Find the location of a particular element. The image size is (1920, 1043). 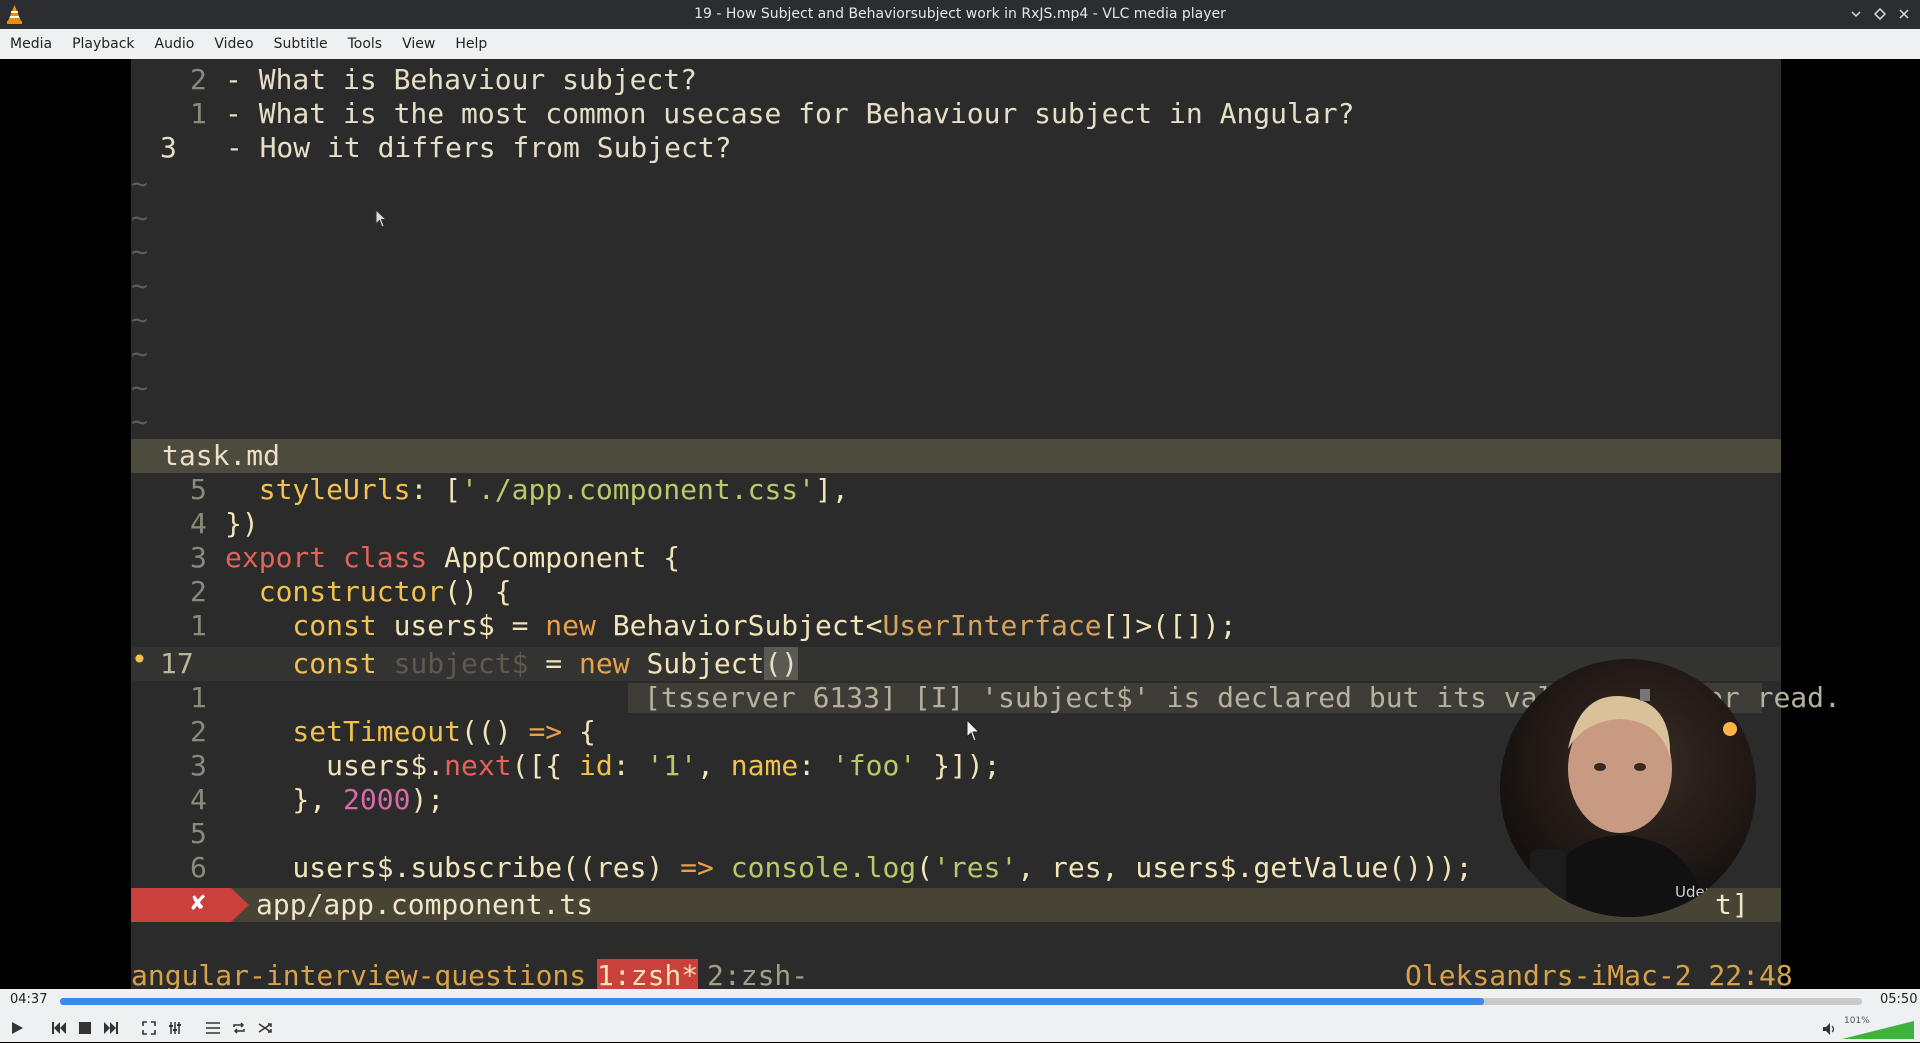

line-number: 6 is located at coordinates (198, 867).